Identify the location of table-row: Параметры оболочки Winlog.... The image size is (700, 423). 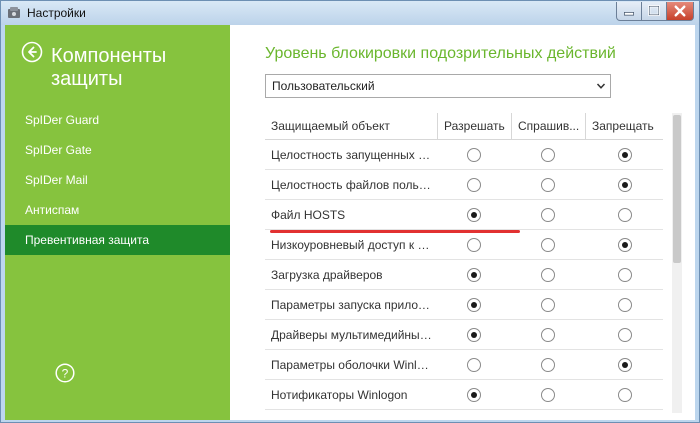
(464, 365).